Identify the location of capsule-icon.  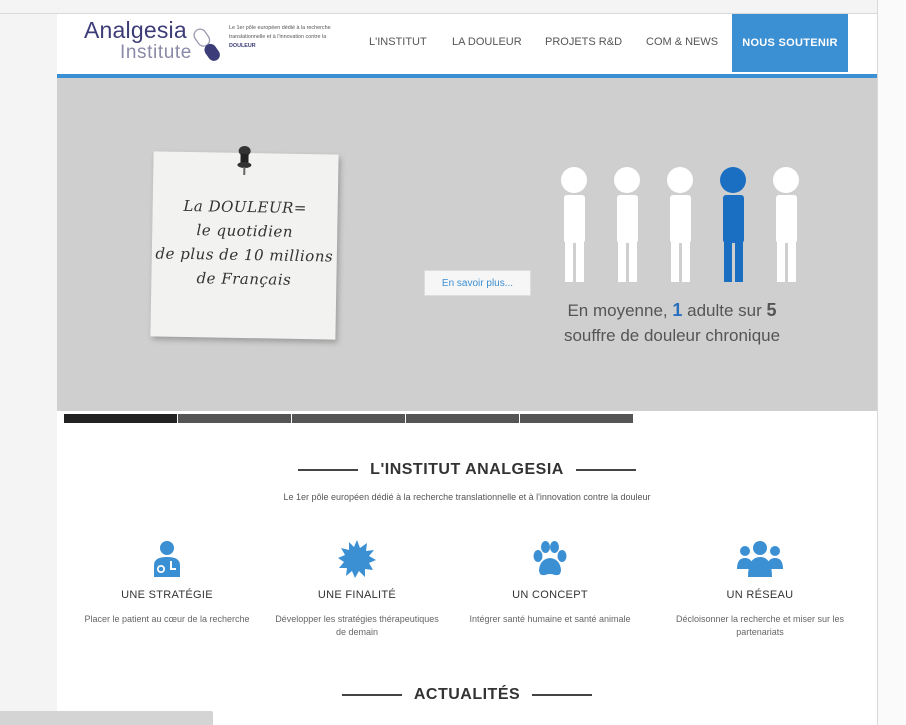
(206, 44).